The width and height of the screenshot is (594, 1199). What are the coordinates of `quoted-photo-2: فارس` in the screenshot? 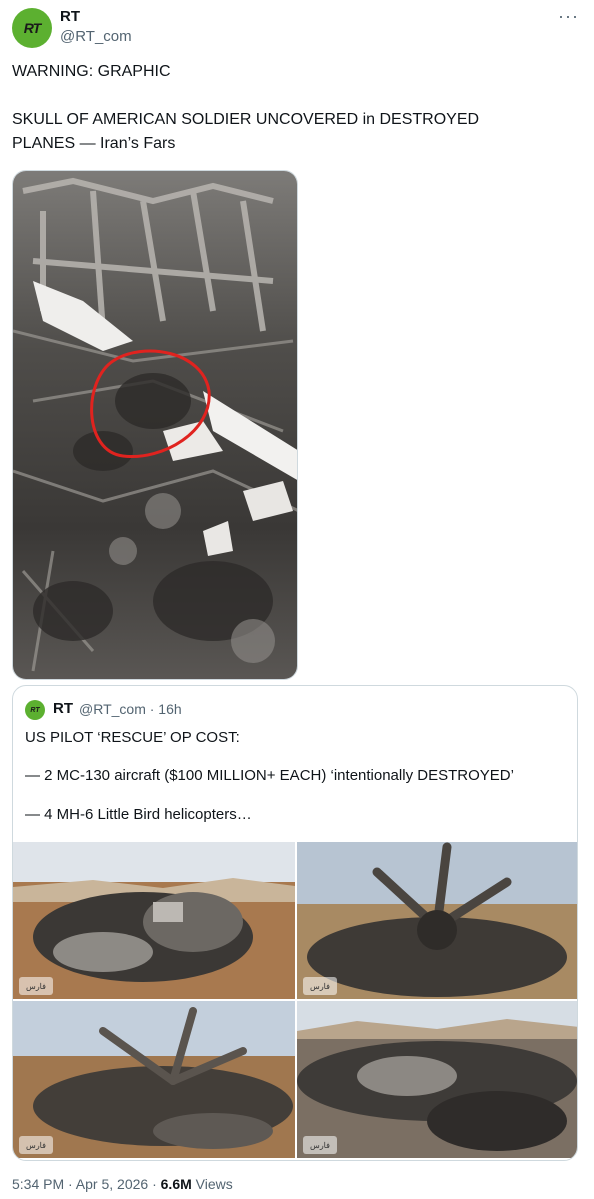 It's located at (437, 920).